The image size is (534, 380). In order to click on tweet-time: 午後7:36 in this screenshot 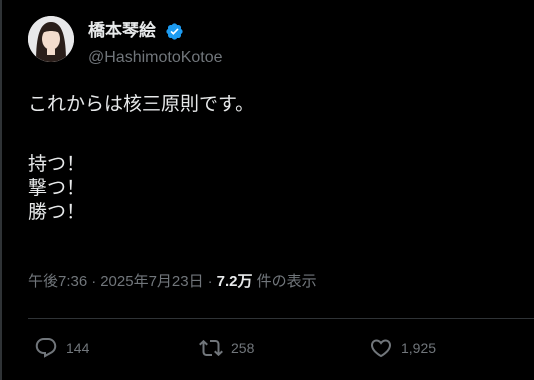, I will do `click(58, 281)`.